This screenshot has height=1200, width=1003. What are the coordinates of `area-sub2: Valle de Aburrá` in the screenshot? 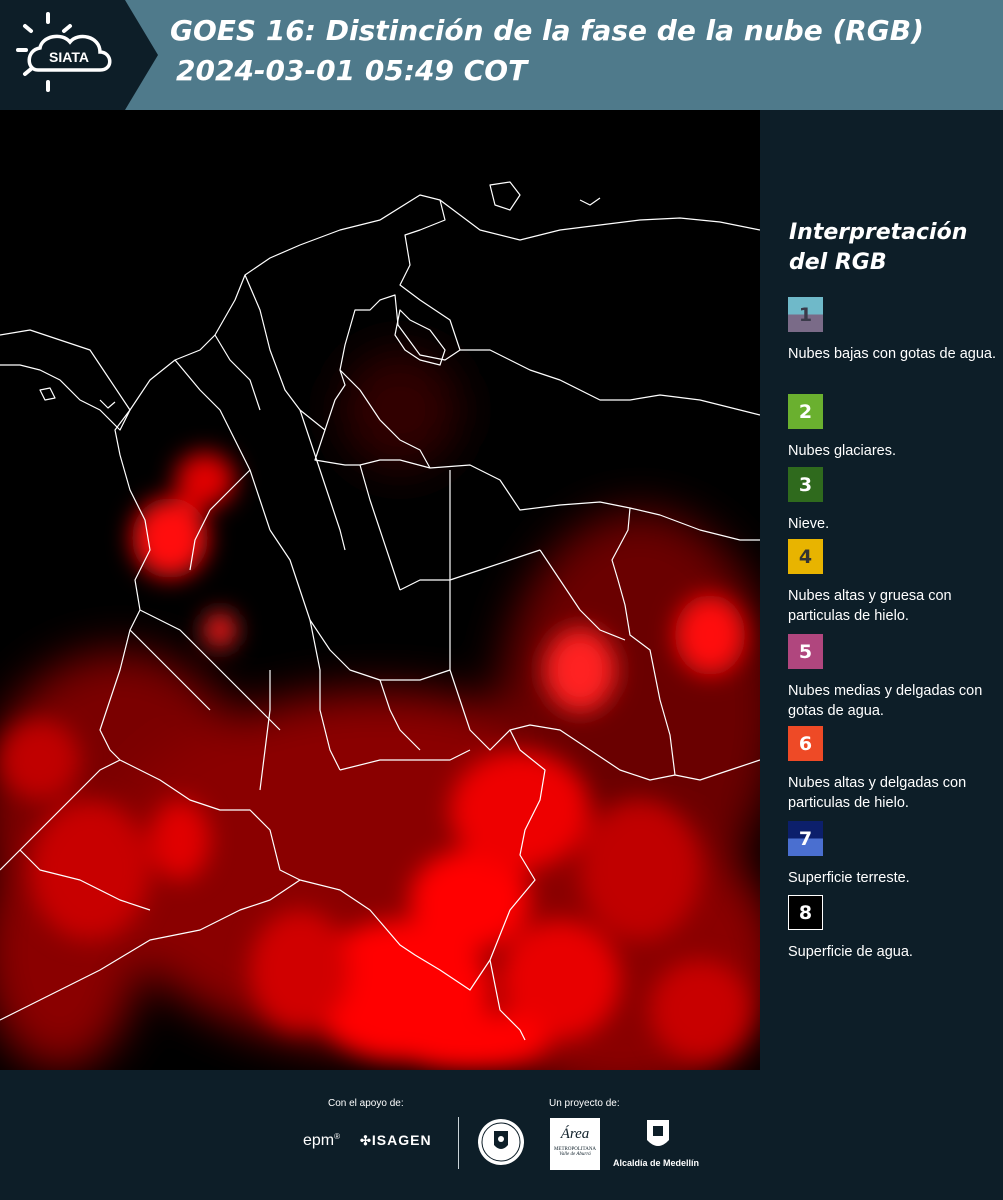 It's located at (575, 1154).